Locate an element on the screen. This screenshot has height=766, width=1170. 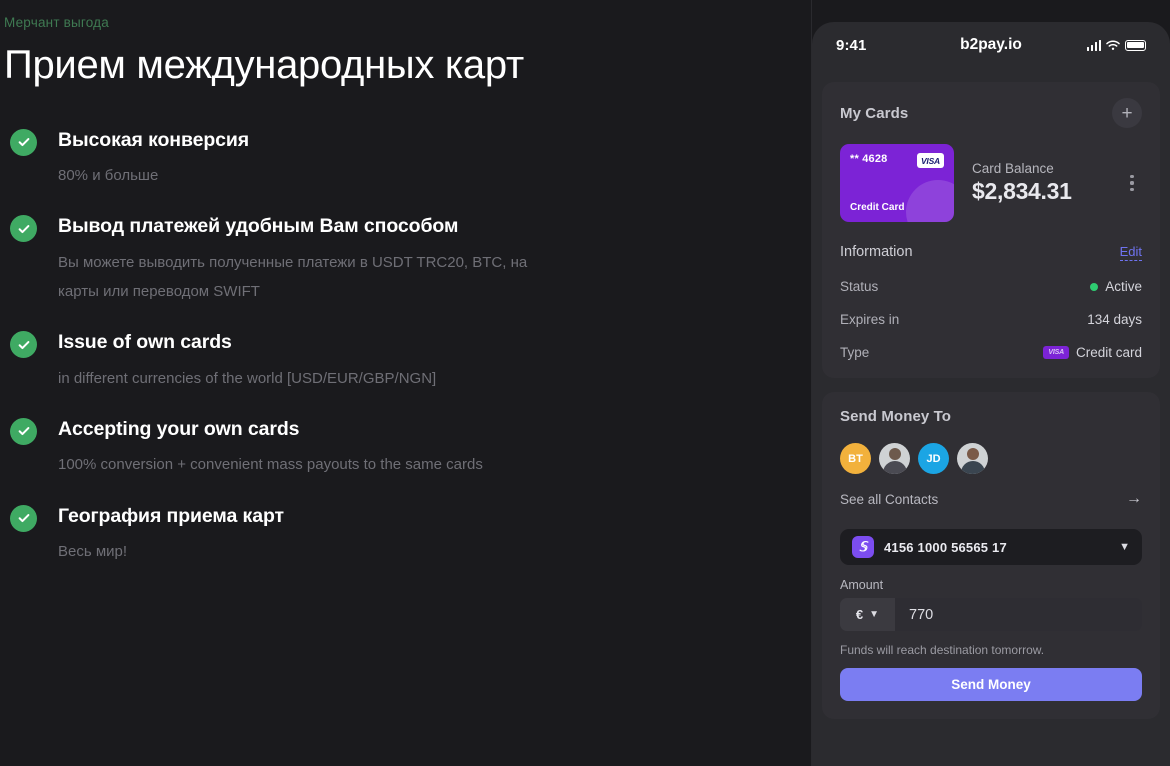
more-options-icon is located at coordinates (1132, 183).